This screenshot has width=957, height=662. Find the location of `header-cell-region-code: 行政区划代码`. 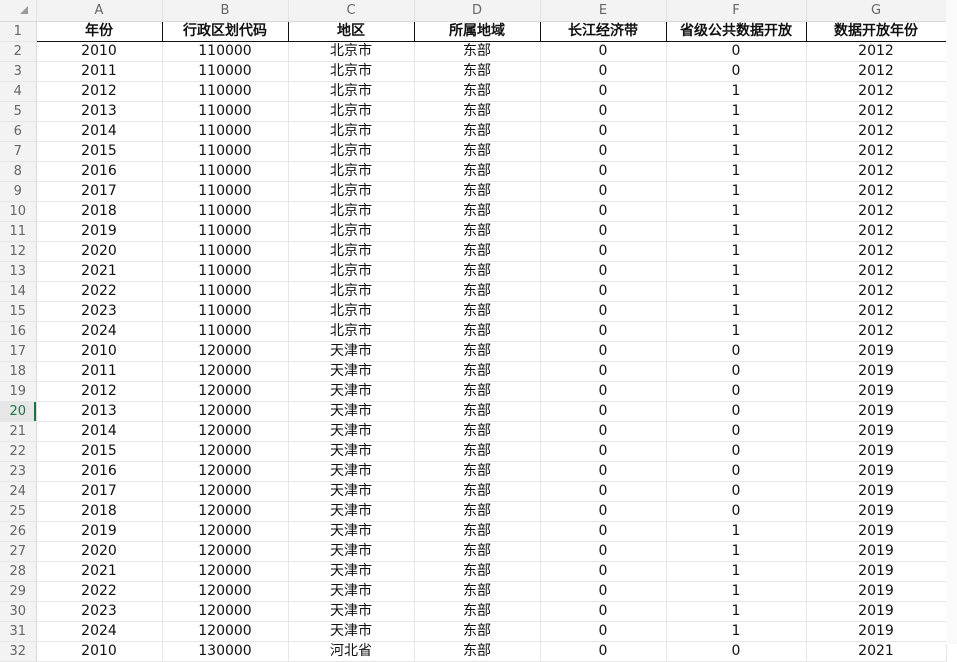

header-cell-region-code: 行政区划代码 is located at coordinates (225, 31).